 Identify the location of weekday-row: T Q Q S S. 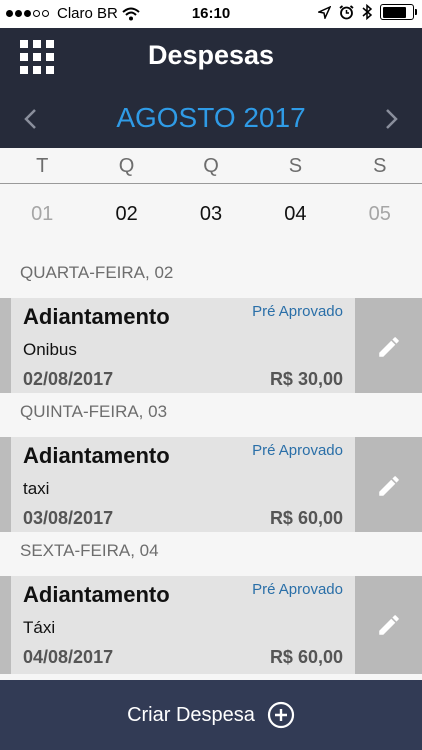
(211, 166).